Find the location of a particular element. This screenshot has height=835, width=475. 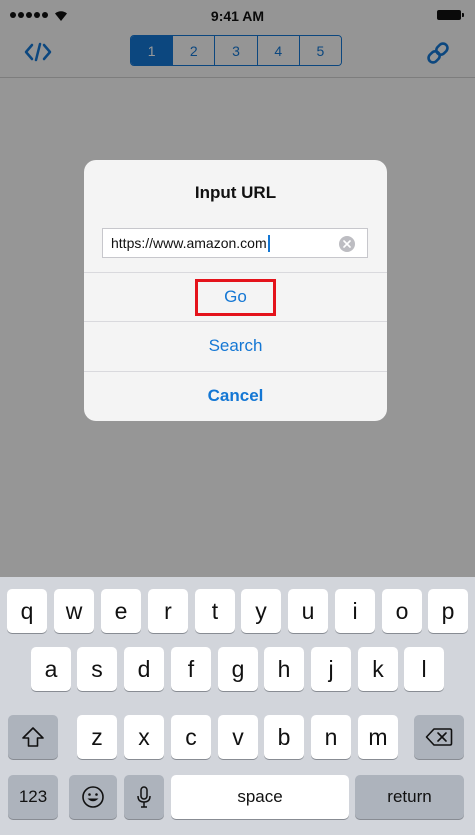

shift-key is located at coordinates (33, 737).